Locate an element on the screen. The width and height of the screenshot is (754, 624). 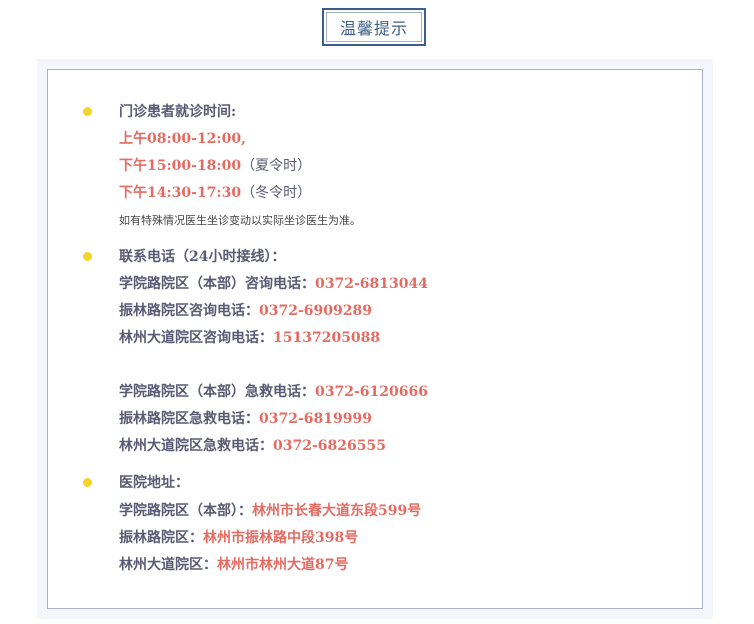
emergency-phone: 0372-6120666 is located at coordinates (371, 392).